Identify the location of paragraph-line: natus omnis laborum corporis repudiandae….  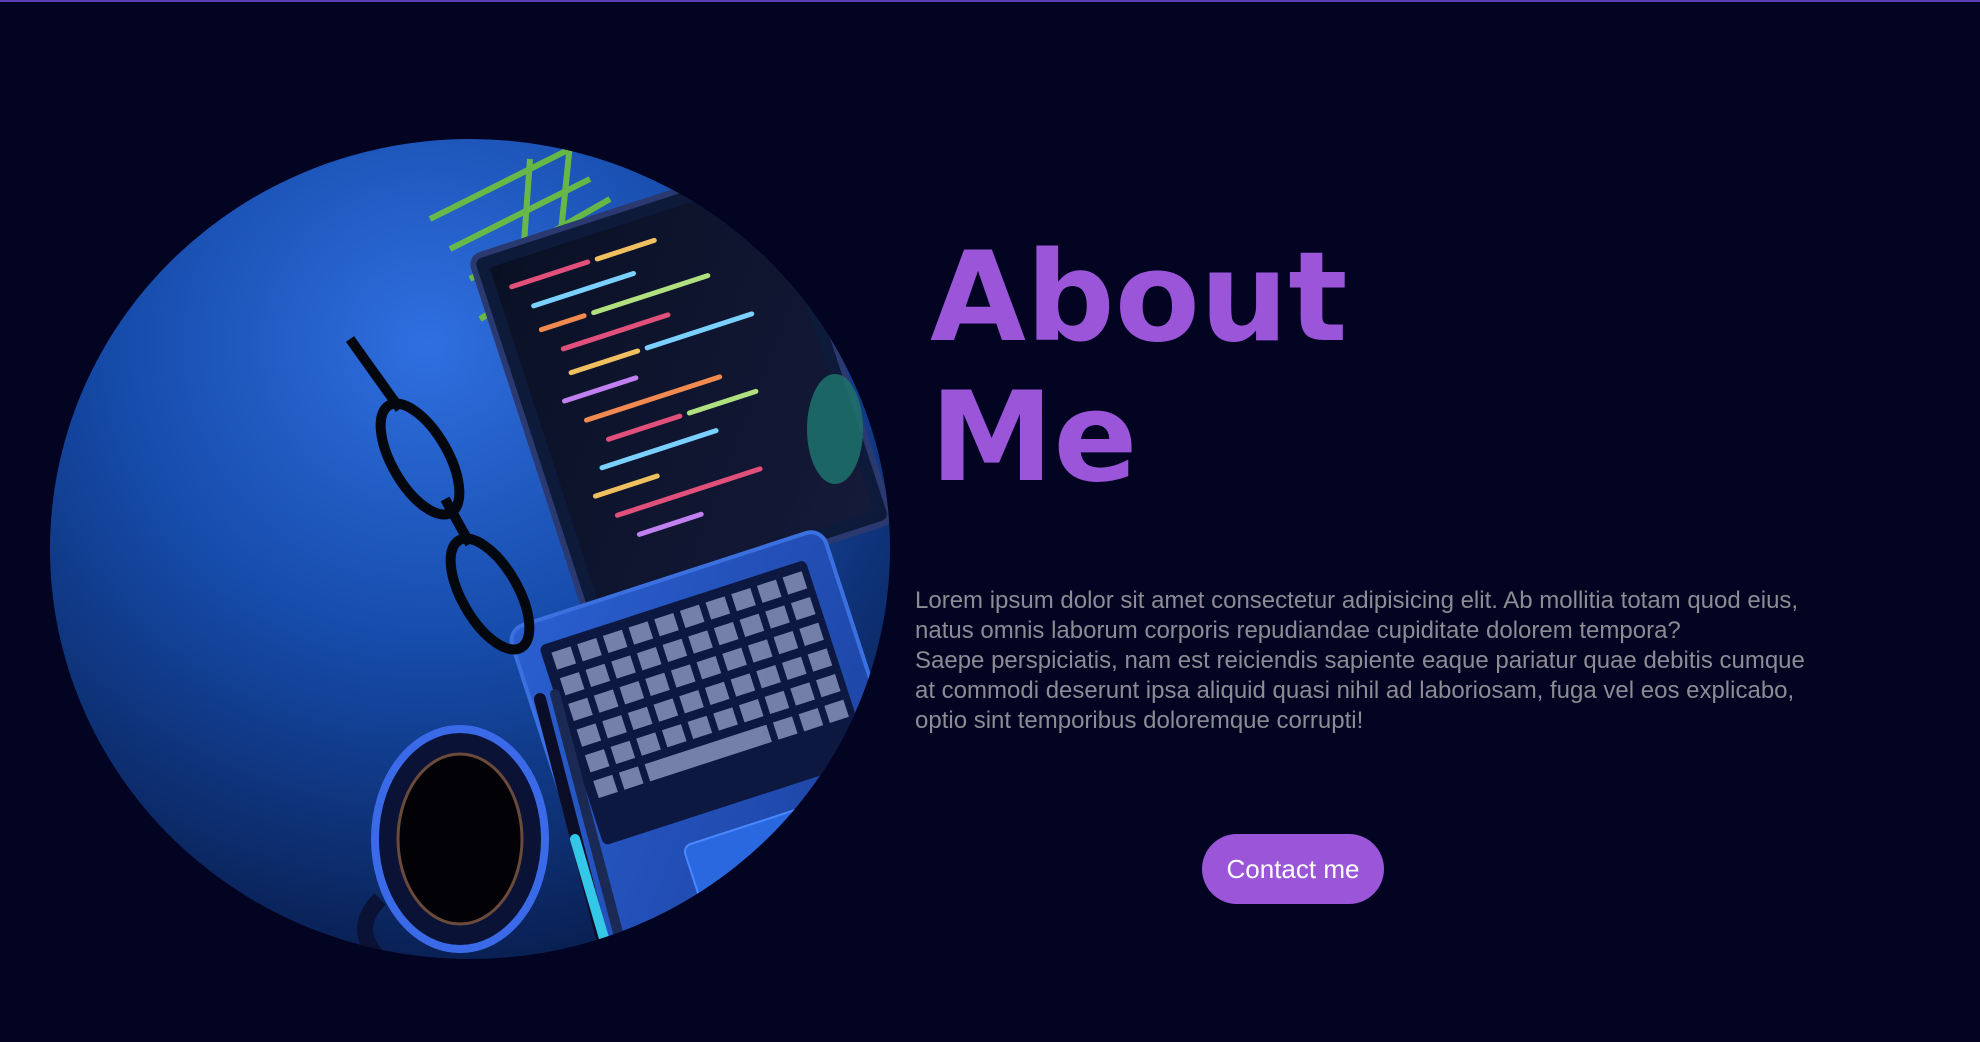
(1298, 630).